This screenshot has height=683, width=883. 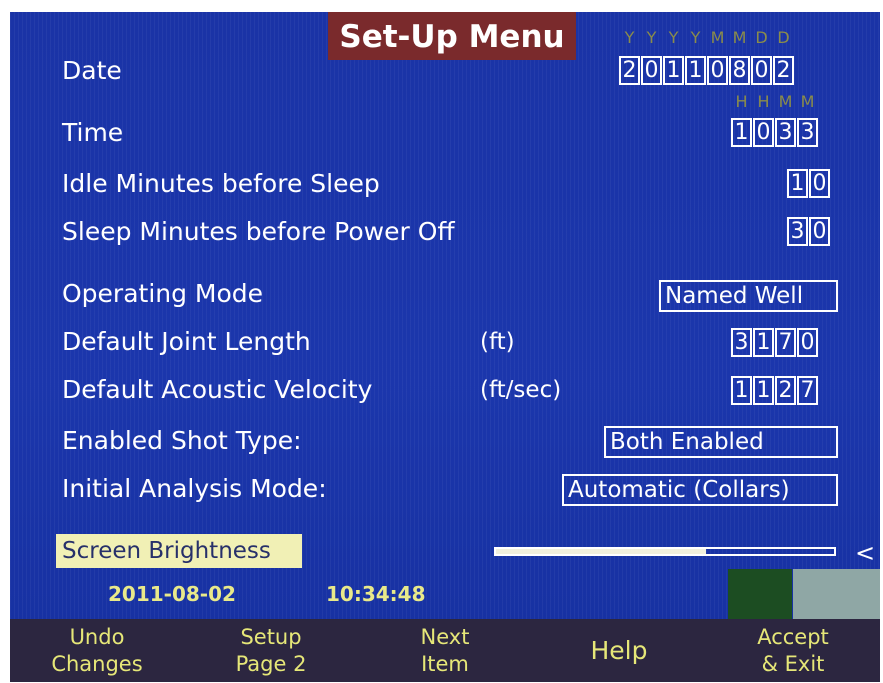 I want to click on brightness-slider, so click(x=665, y=551).